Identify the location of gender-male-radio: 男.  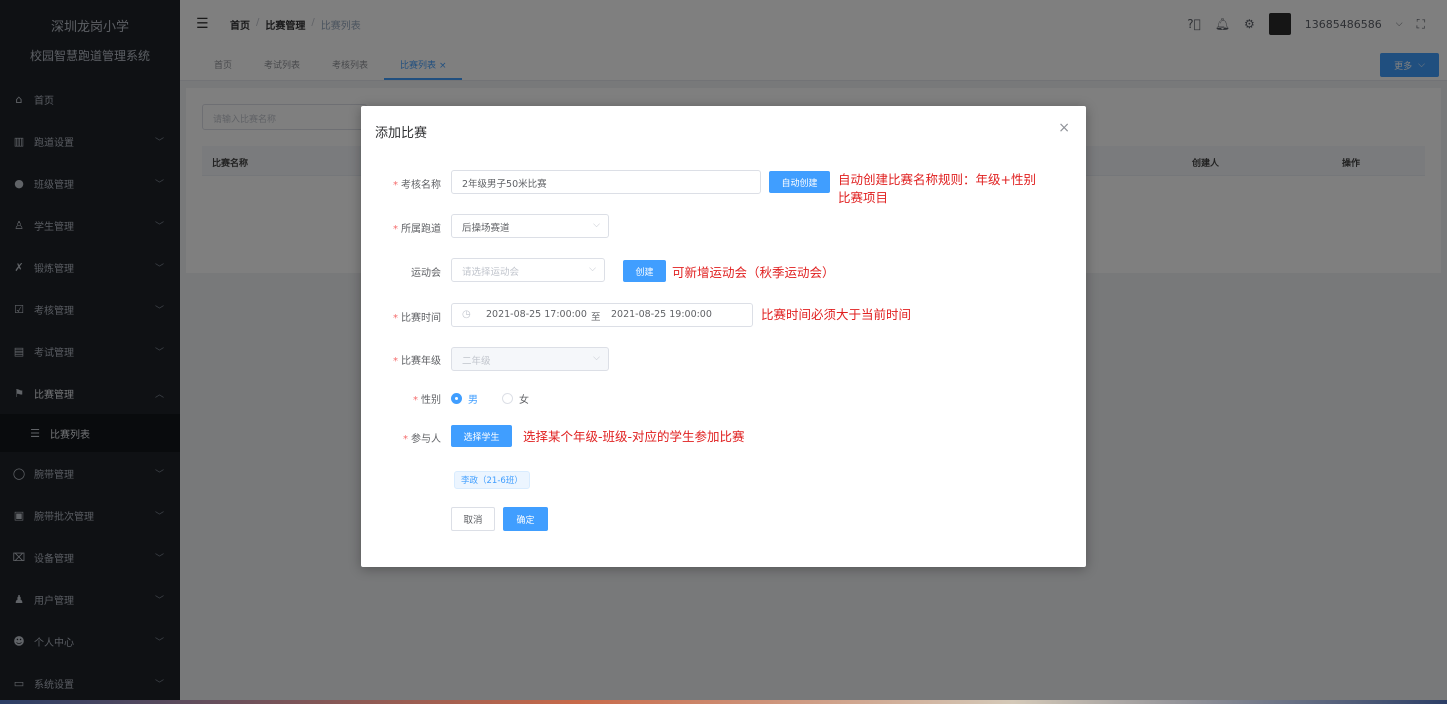
(464, 398).